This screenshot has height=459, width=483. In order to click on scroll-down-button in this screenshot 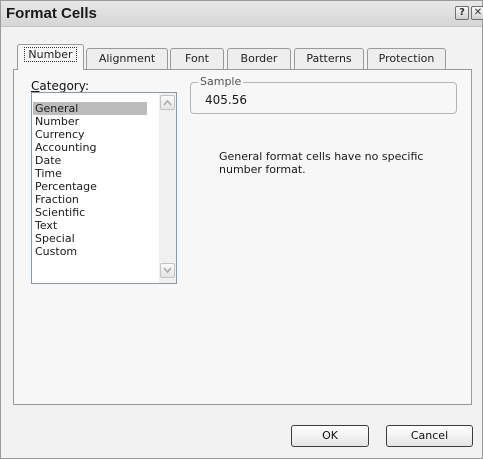, I will do `click(167, 270)`.